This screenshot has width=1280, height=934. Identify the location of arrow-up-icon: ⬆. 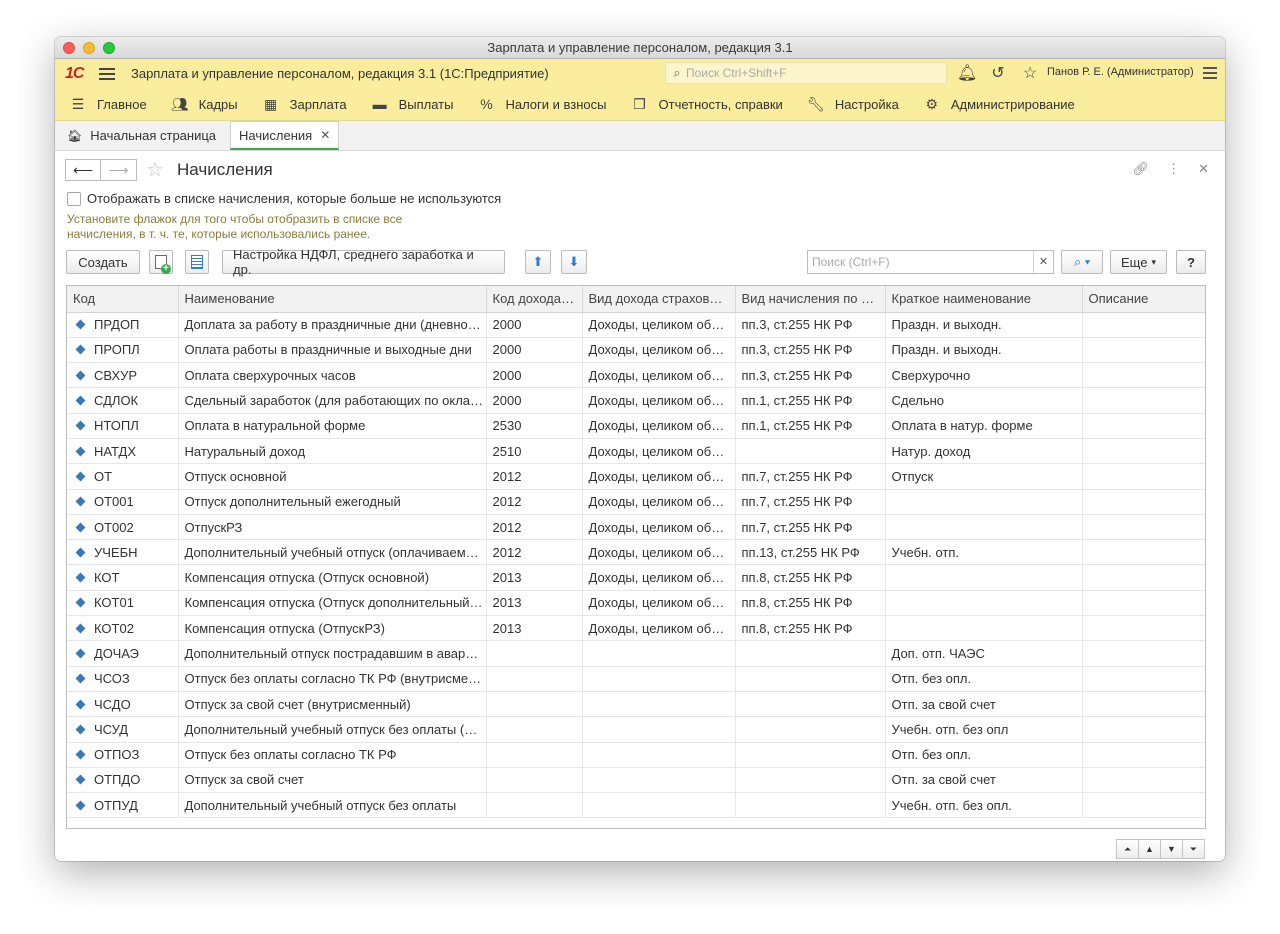
(538, 261).